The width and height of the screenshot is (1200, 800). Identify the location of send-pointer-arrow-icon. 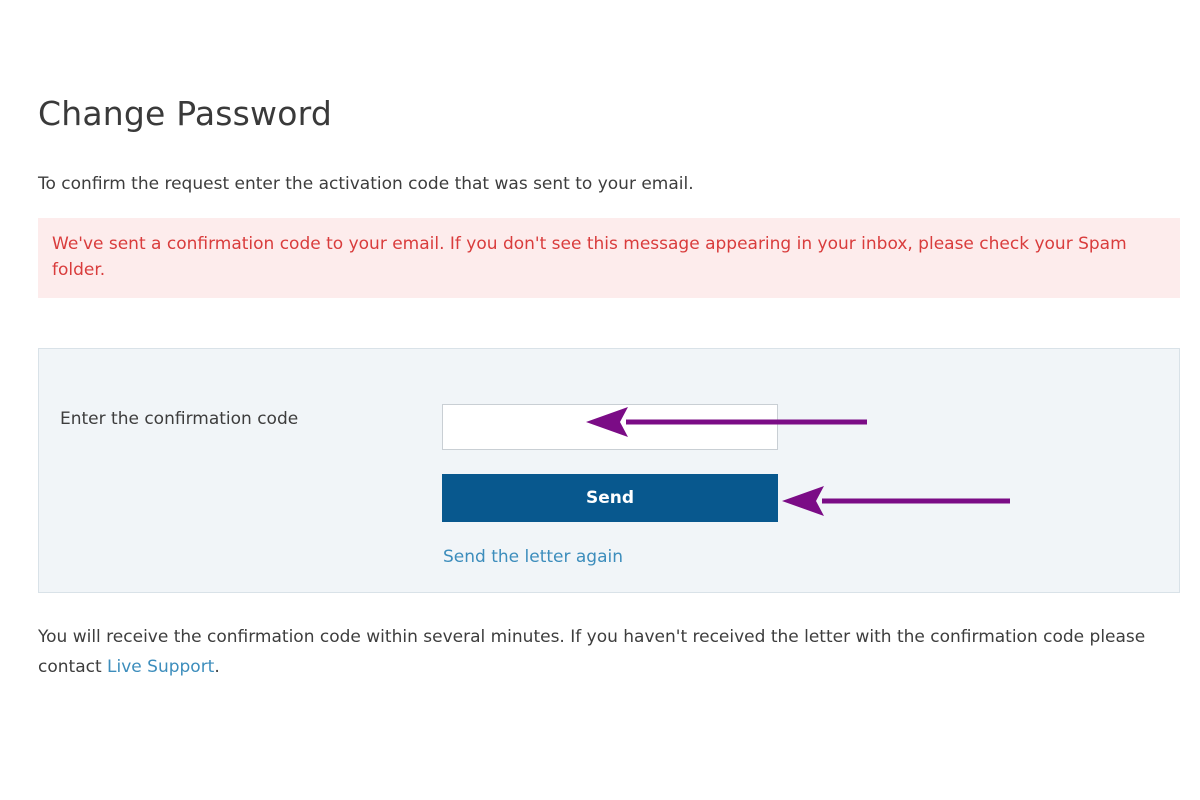
(896, 501).